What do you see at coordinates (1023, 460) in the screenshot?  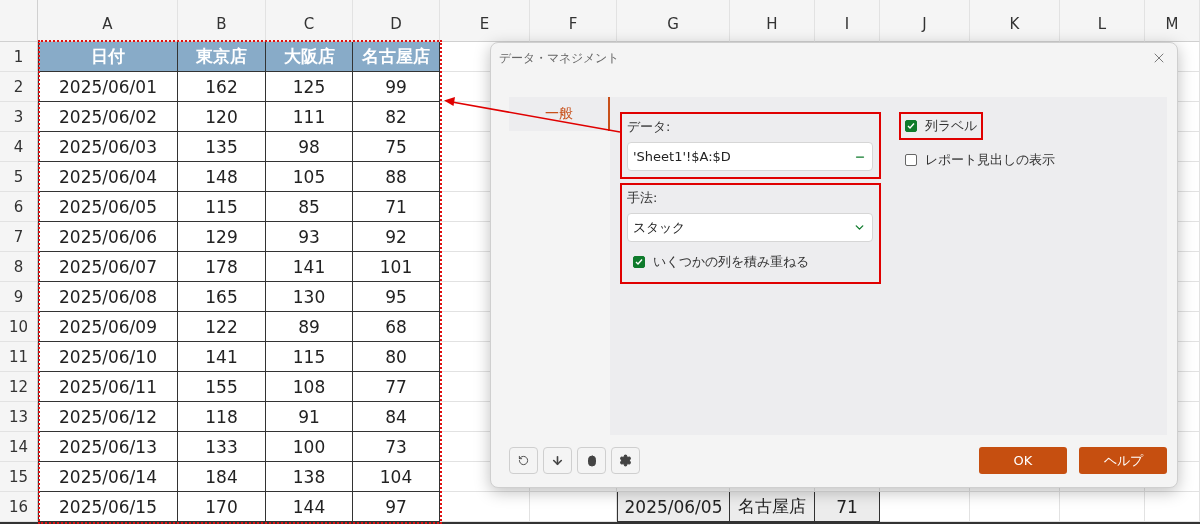 I see `dialog-button: OK` at bounding box center [1023, 460].